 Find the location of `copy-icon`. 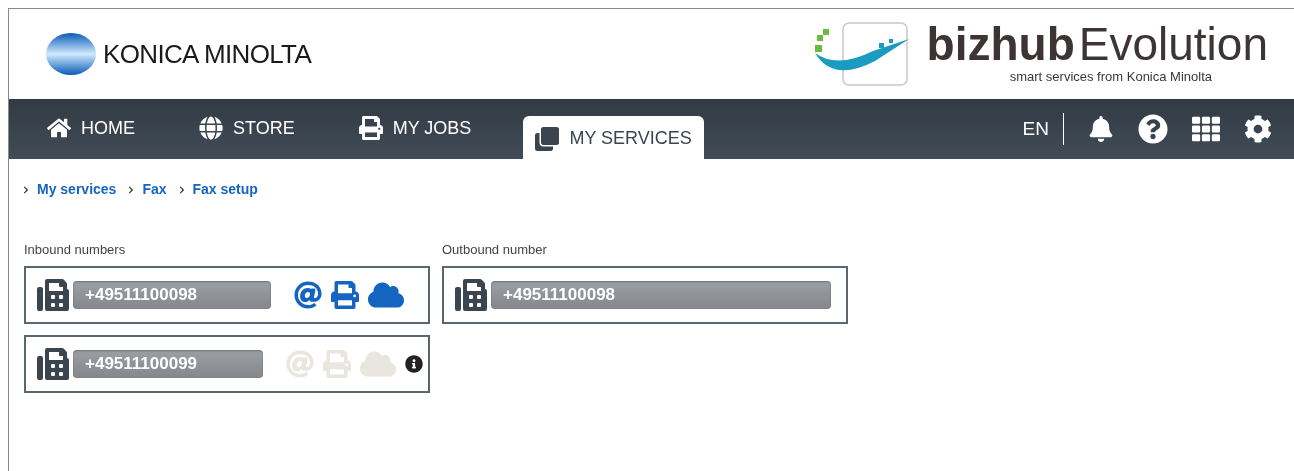

copy-icon is located at coordinates (547, 138).